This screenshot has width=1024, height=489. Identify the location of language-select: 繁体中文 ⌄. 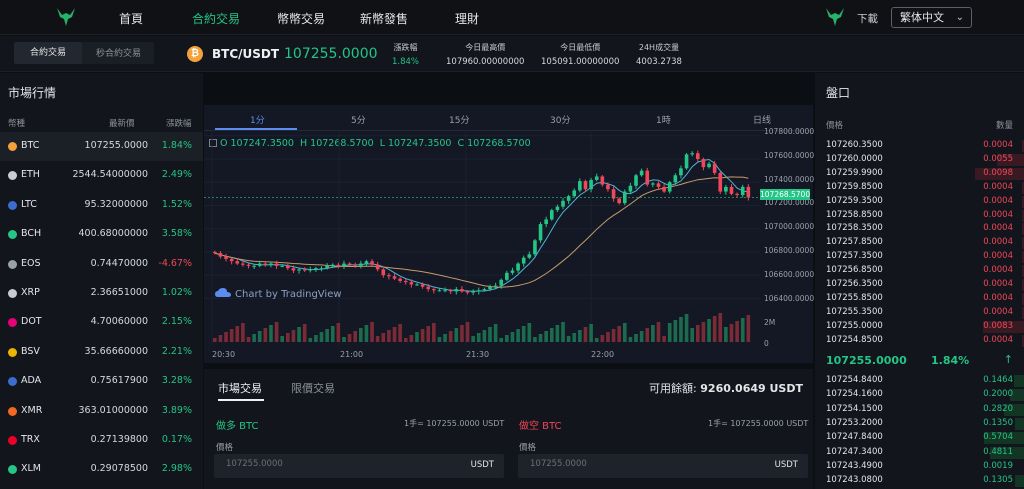
(931, 17).